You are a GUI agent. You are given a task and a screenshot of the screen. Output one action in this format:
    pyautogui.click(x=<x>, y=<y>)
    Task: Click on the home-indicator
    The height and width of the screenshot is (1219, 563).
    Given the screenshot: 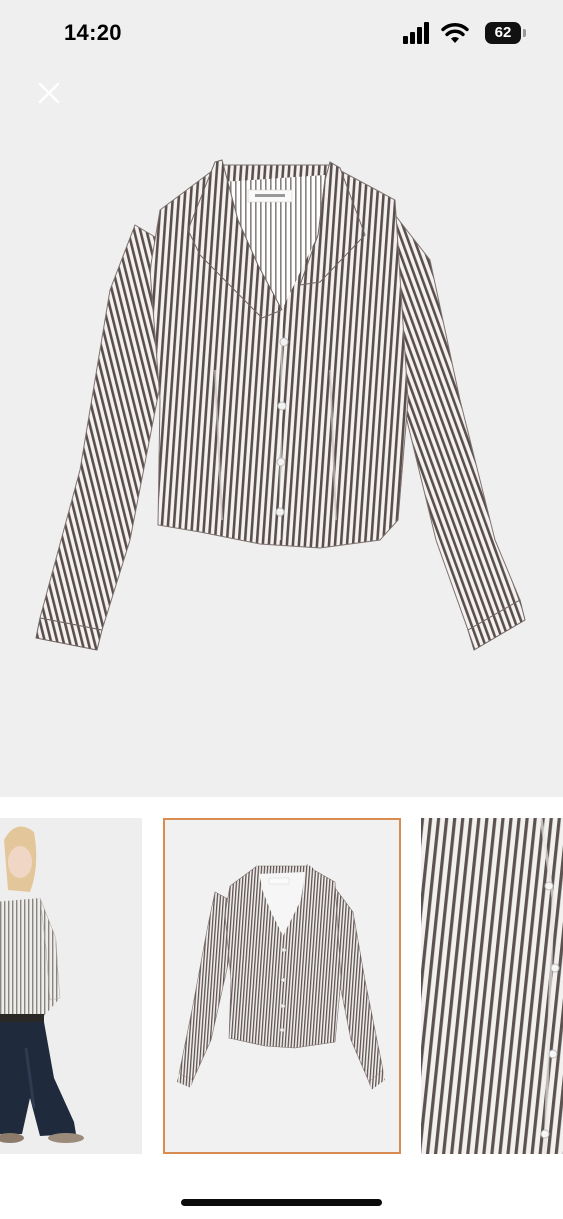 What is the action you would take?
    pyautogui.click(x=281, y=1202)
    